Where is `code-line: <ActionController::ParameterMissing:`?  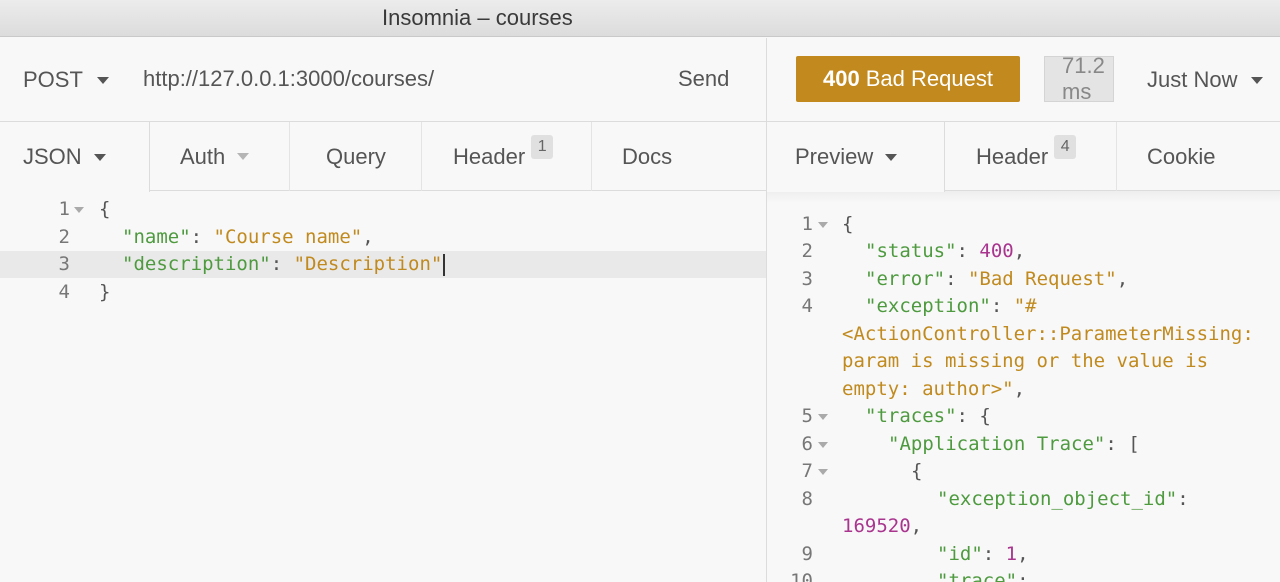 code-line: <ActionController::ParameterMissing: is located at coordinates (1048, 334).